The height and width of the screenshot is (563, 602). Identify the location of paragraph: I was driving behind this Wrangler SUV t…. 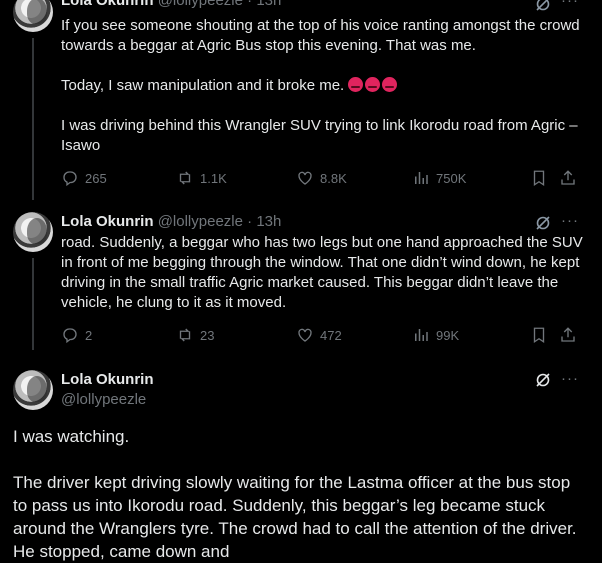
(319, 135).